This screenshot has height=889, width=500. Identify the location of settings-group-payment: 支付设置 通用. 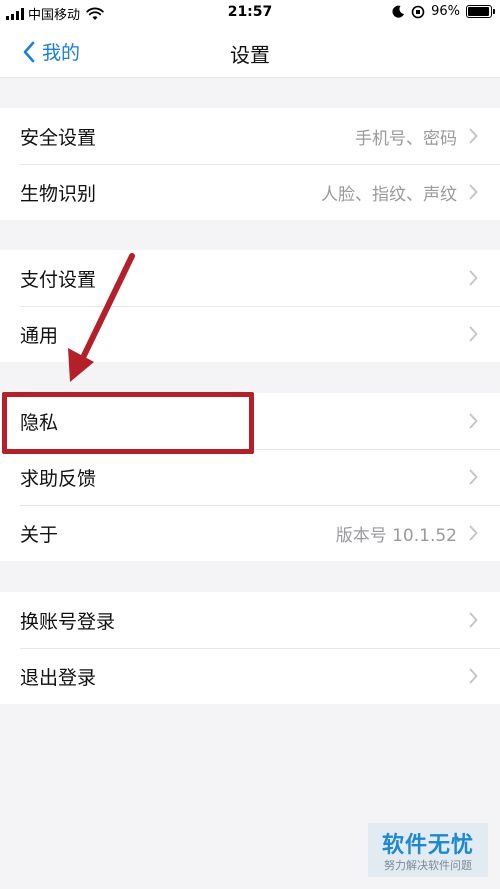
(250, 306).